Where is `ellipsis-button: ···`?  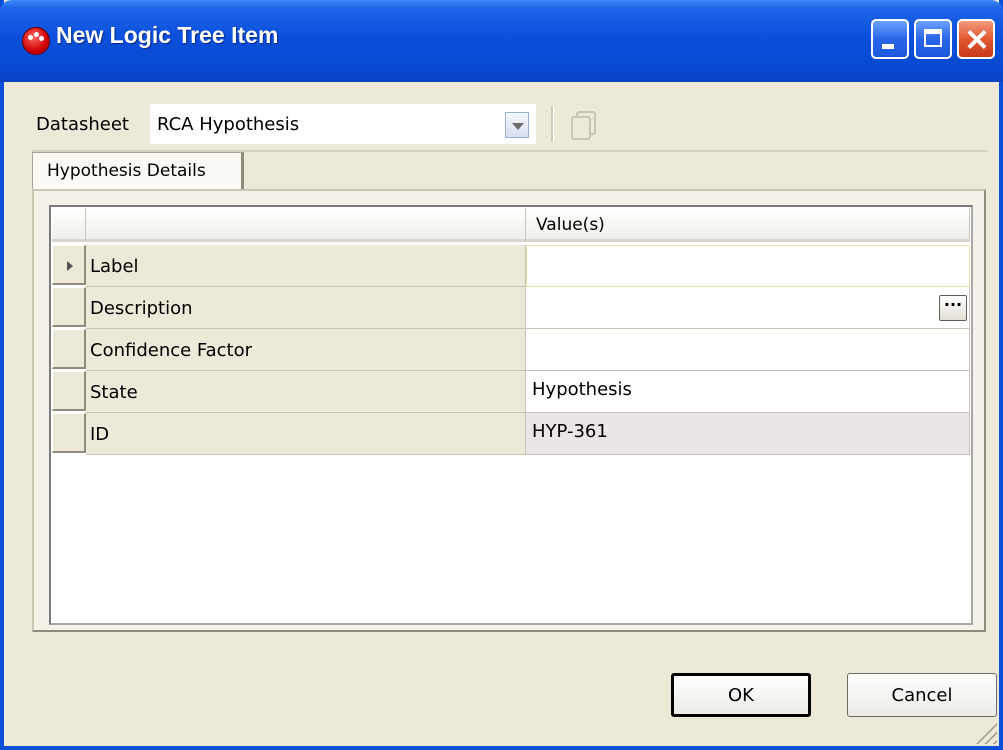
ellipsis-button: ··· is located at coordinates (953, 308).